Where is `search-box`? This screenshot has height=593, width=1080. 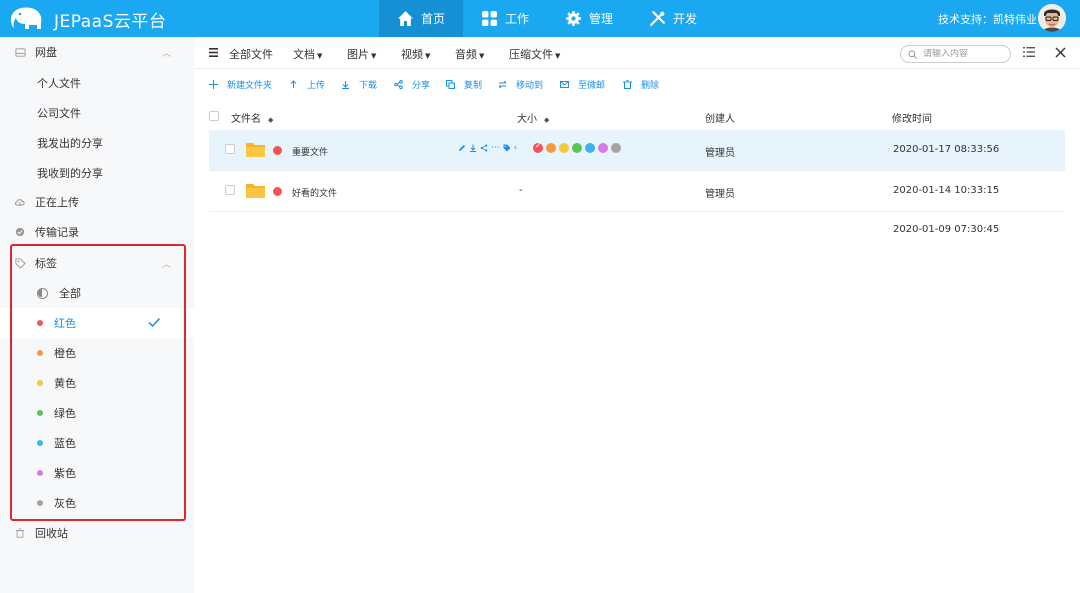
search-box is located at coordinates (955, 54).